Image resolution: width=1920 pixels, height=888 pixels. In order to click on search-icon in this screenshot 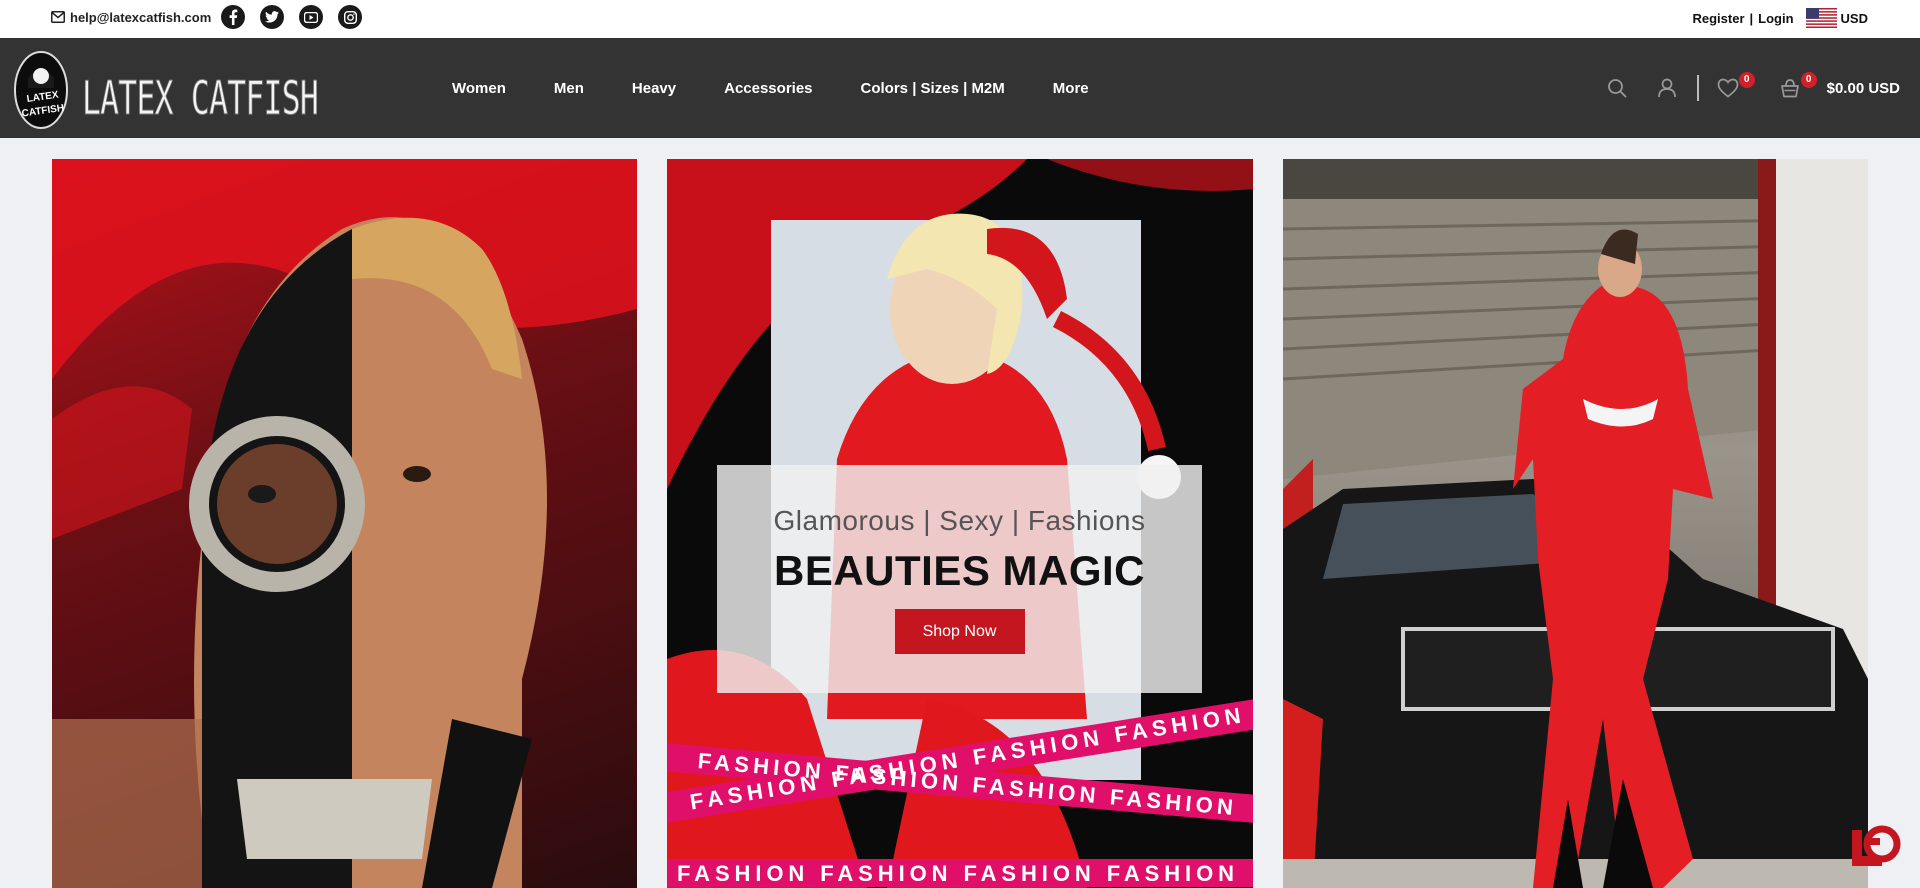, I will do `click(1617, 88)`.